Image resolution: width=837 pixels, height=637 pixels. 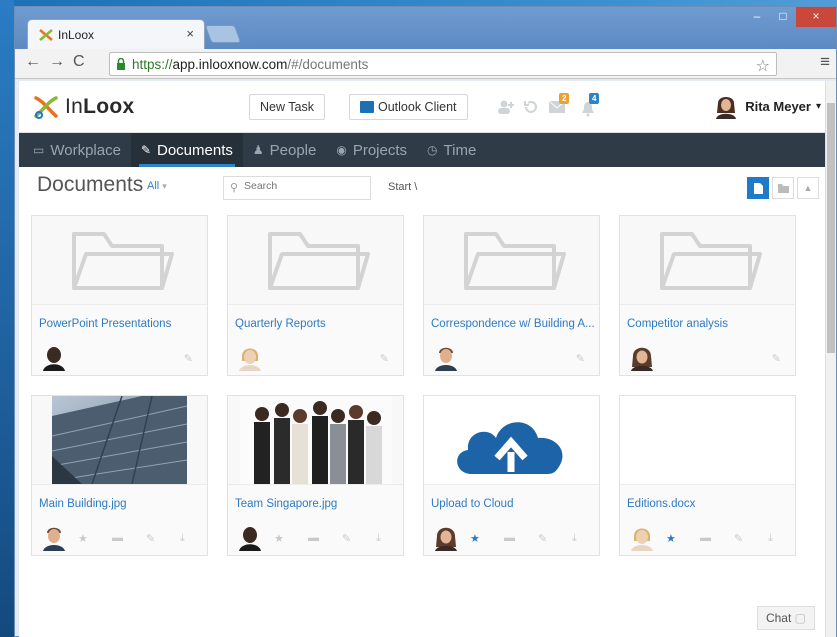 I want to click on chat-button: Chat ▢, so click(x=785, y=618).